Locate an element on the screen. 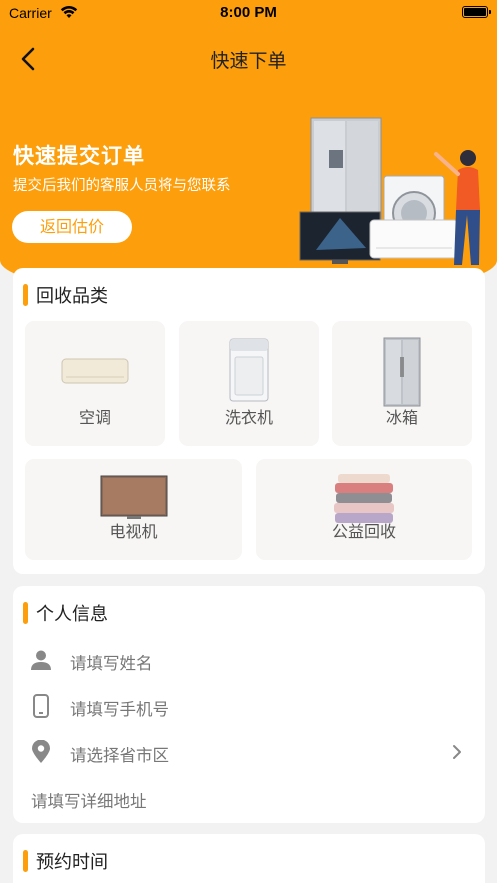  address-field: 请填写详细地址 is located at coordinates (249, 798).